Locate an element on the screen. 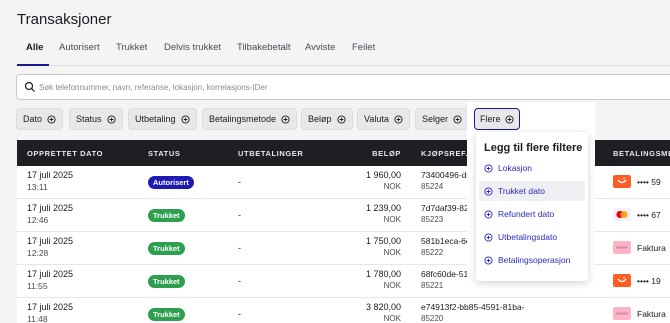  dropdown-item-captured-date: Trukket dato is located at coordinates (532, 191).